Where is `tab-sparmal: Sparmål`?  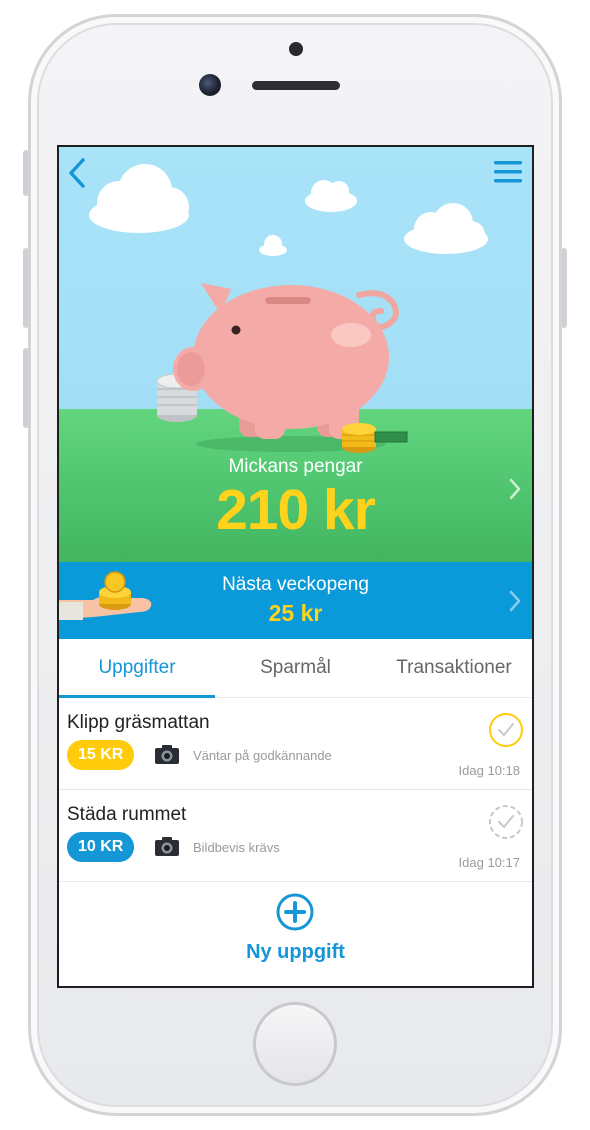
tab-sparmal: Sparmål is located at coordinates (295, 668).